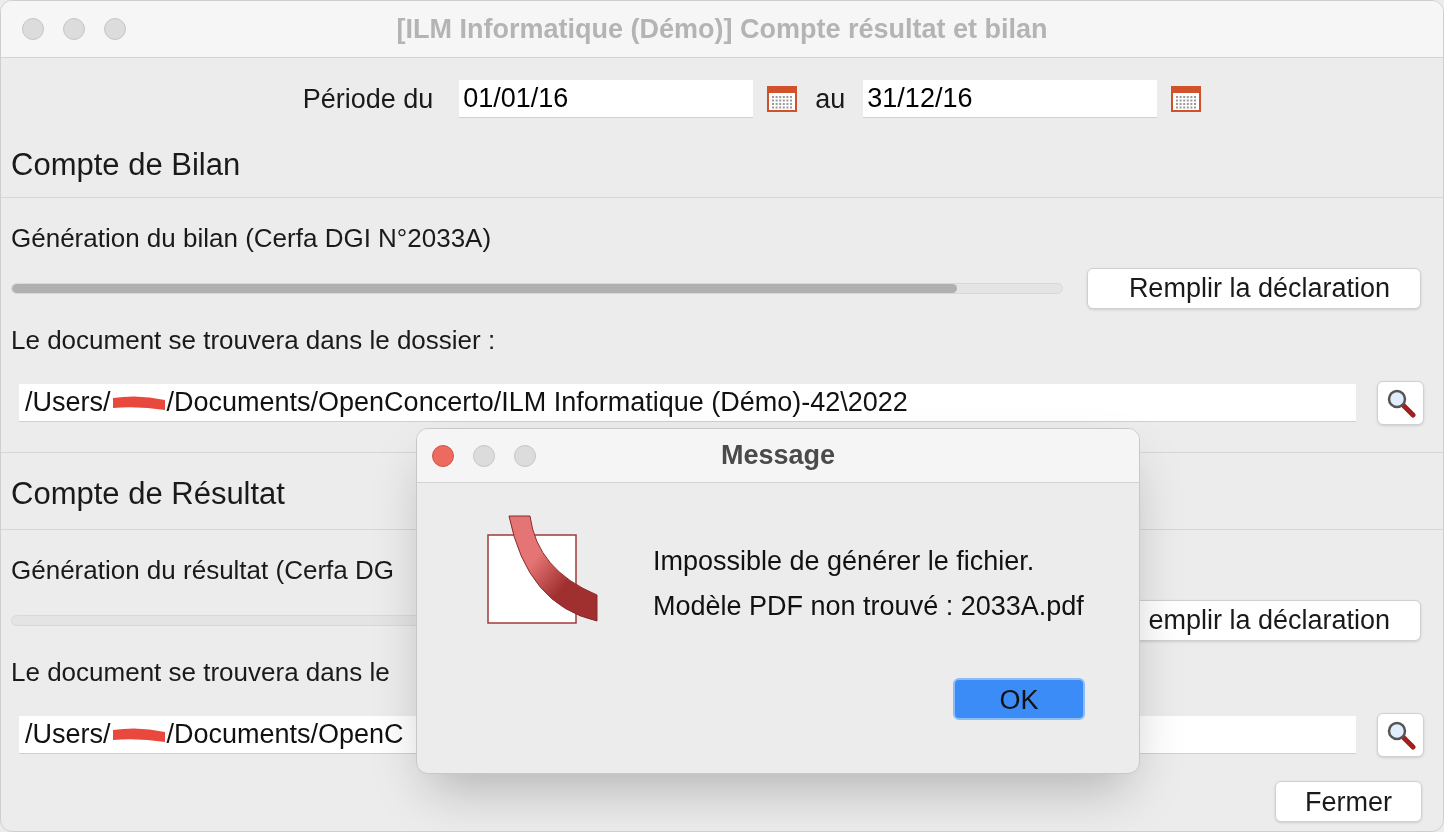  Describe the element at coordinates (1019, 699) in the screenshot. I see `ok-button: OK` at that location.